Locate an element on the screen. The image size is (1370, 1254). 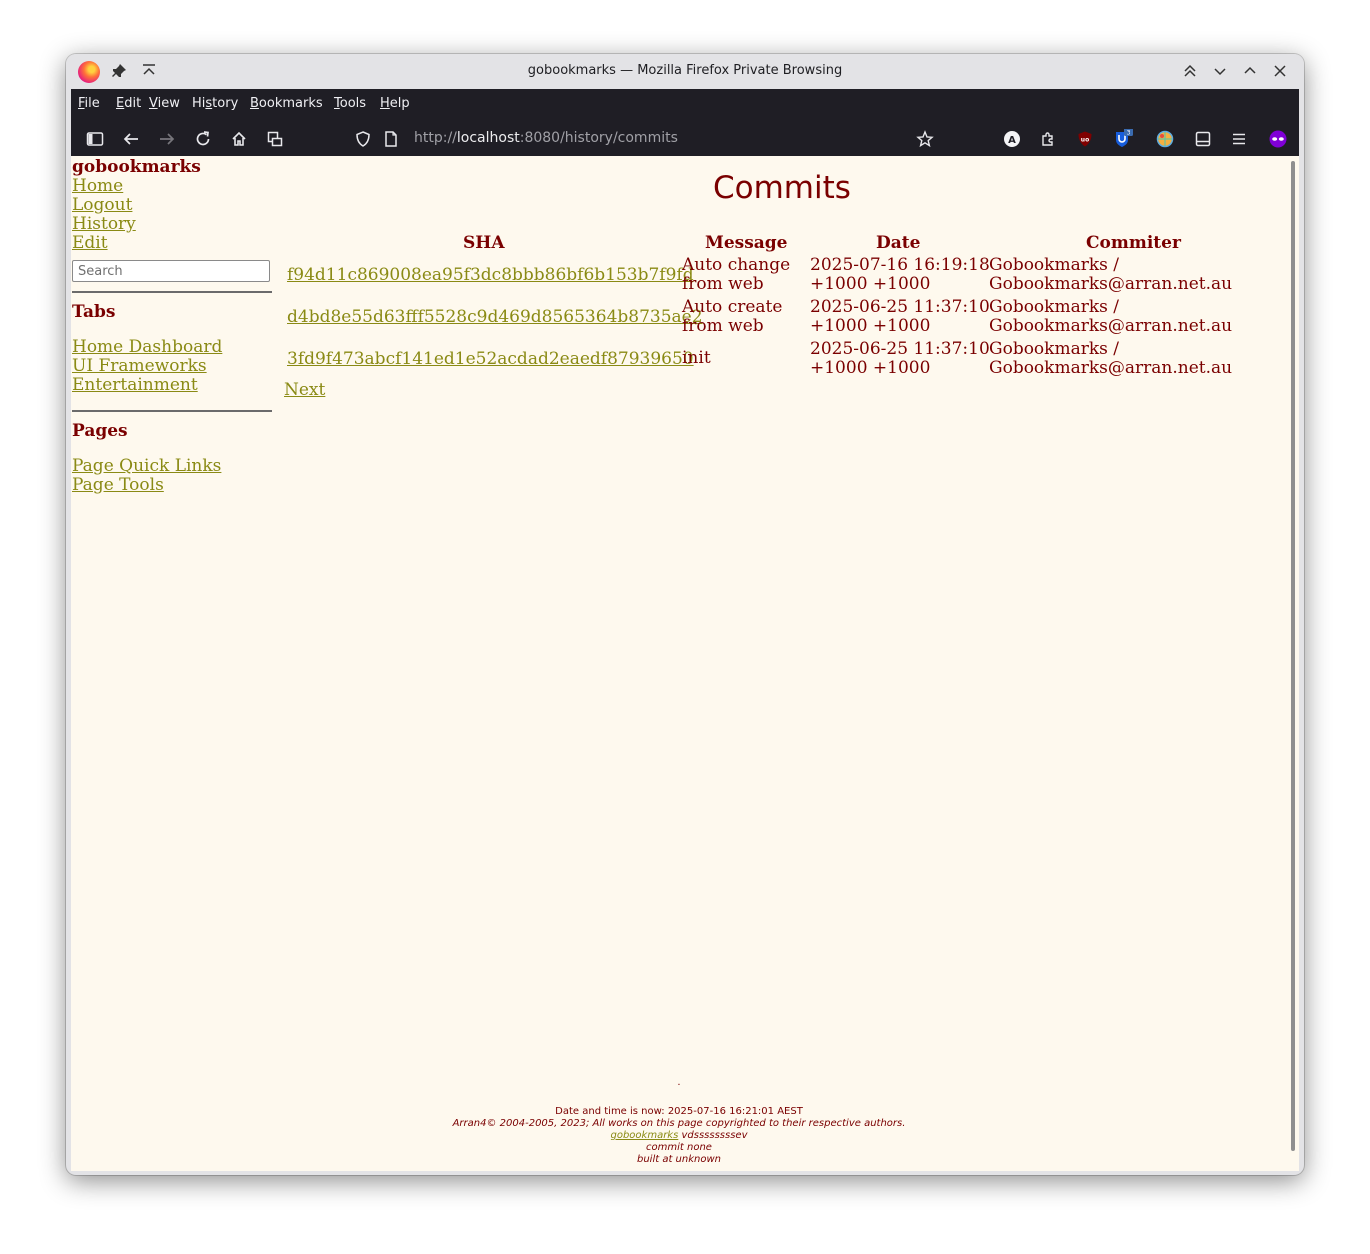
app-menu-hamburger-icon is located at coordinates (1239, 139).